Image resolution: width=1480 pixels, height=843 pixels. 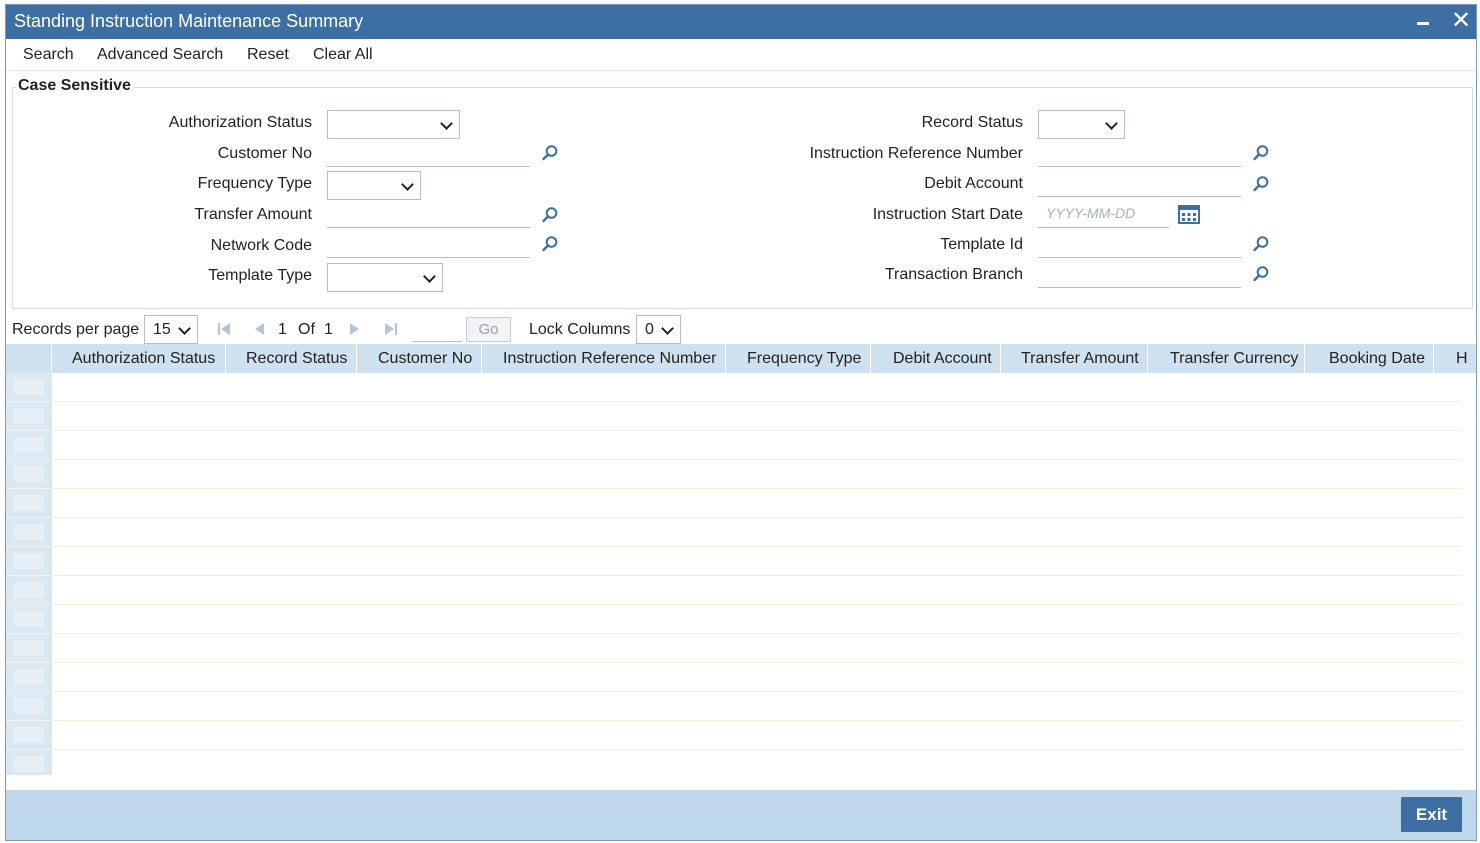 I want to click on advanced-search-button: Advanced Search, so click(x=160, y=55).